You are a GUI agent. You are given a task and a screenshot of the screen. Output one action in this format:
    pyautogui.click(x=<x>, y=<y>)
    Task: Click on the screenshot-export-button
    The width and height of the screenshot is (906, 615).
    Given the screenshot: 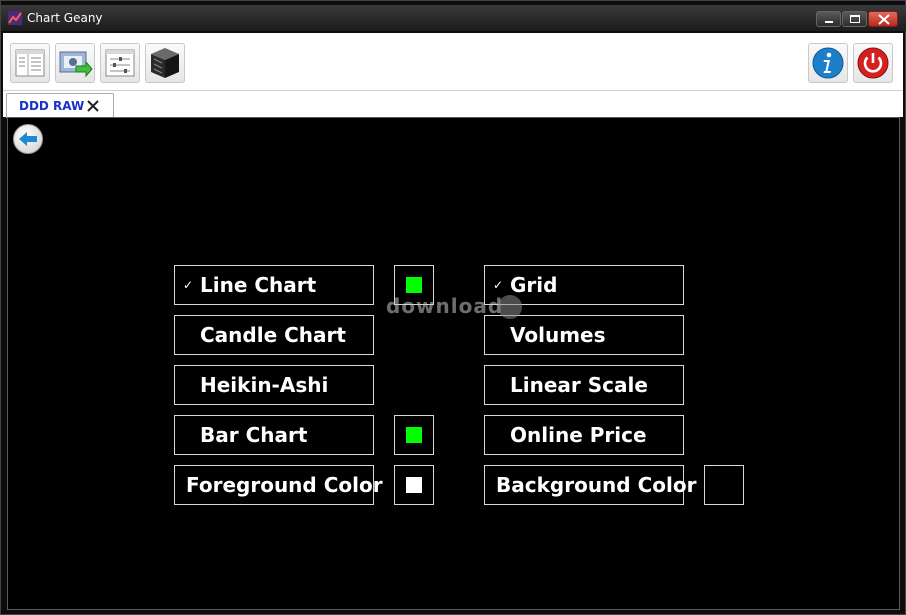 What is the action you would take?
    pyautogui.click(x=75, y=63)
    